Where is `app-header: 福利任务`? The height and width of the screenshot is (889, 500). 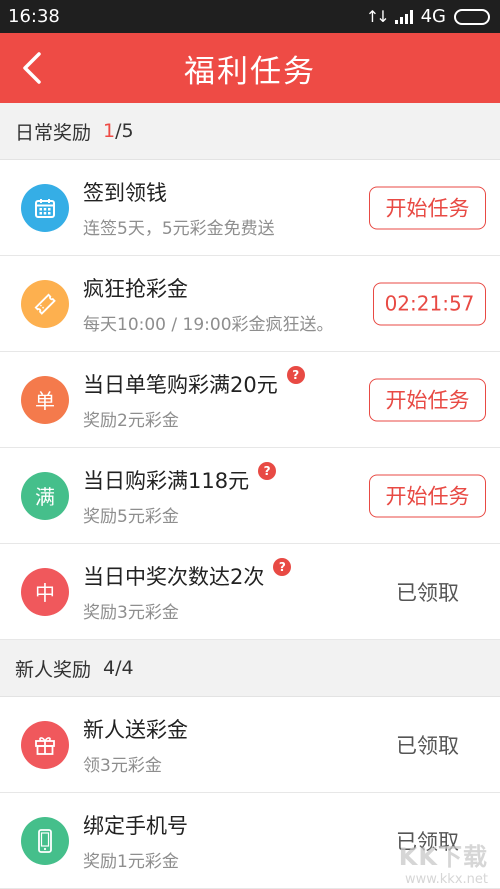
app-header: 福利任务 is located at coordinates (250, 68).